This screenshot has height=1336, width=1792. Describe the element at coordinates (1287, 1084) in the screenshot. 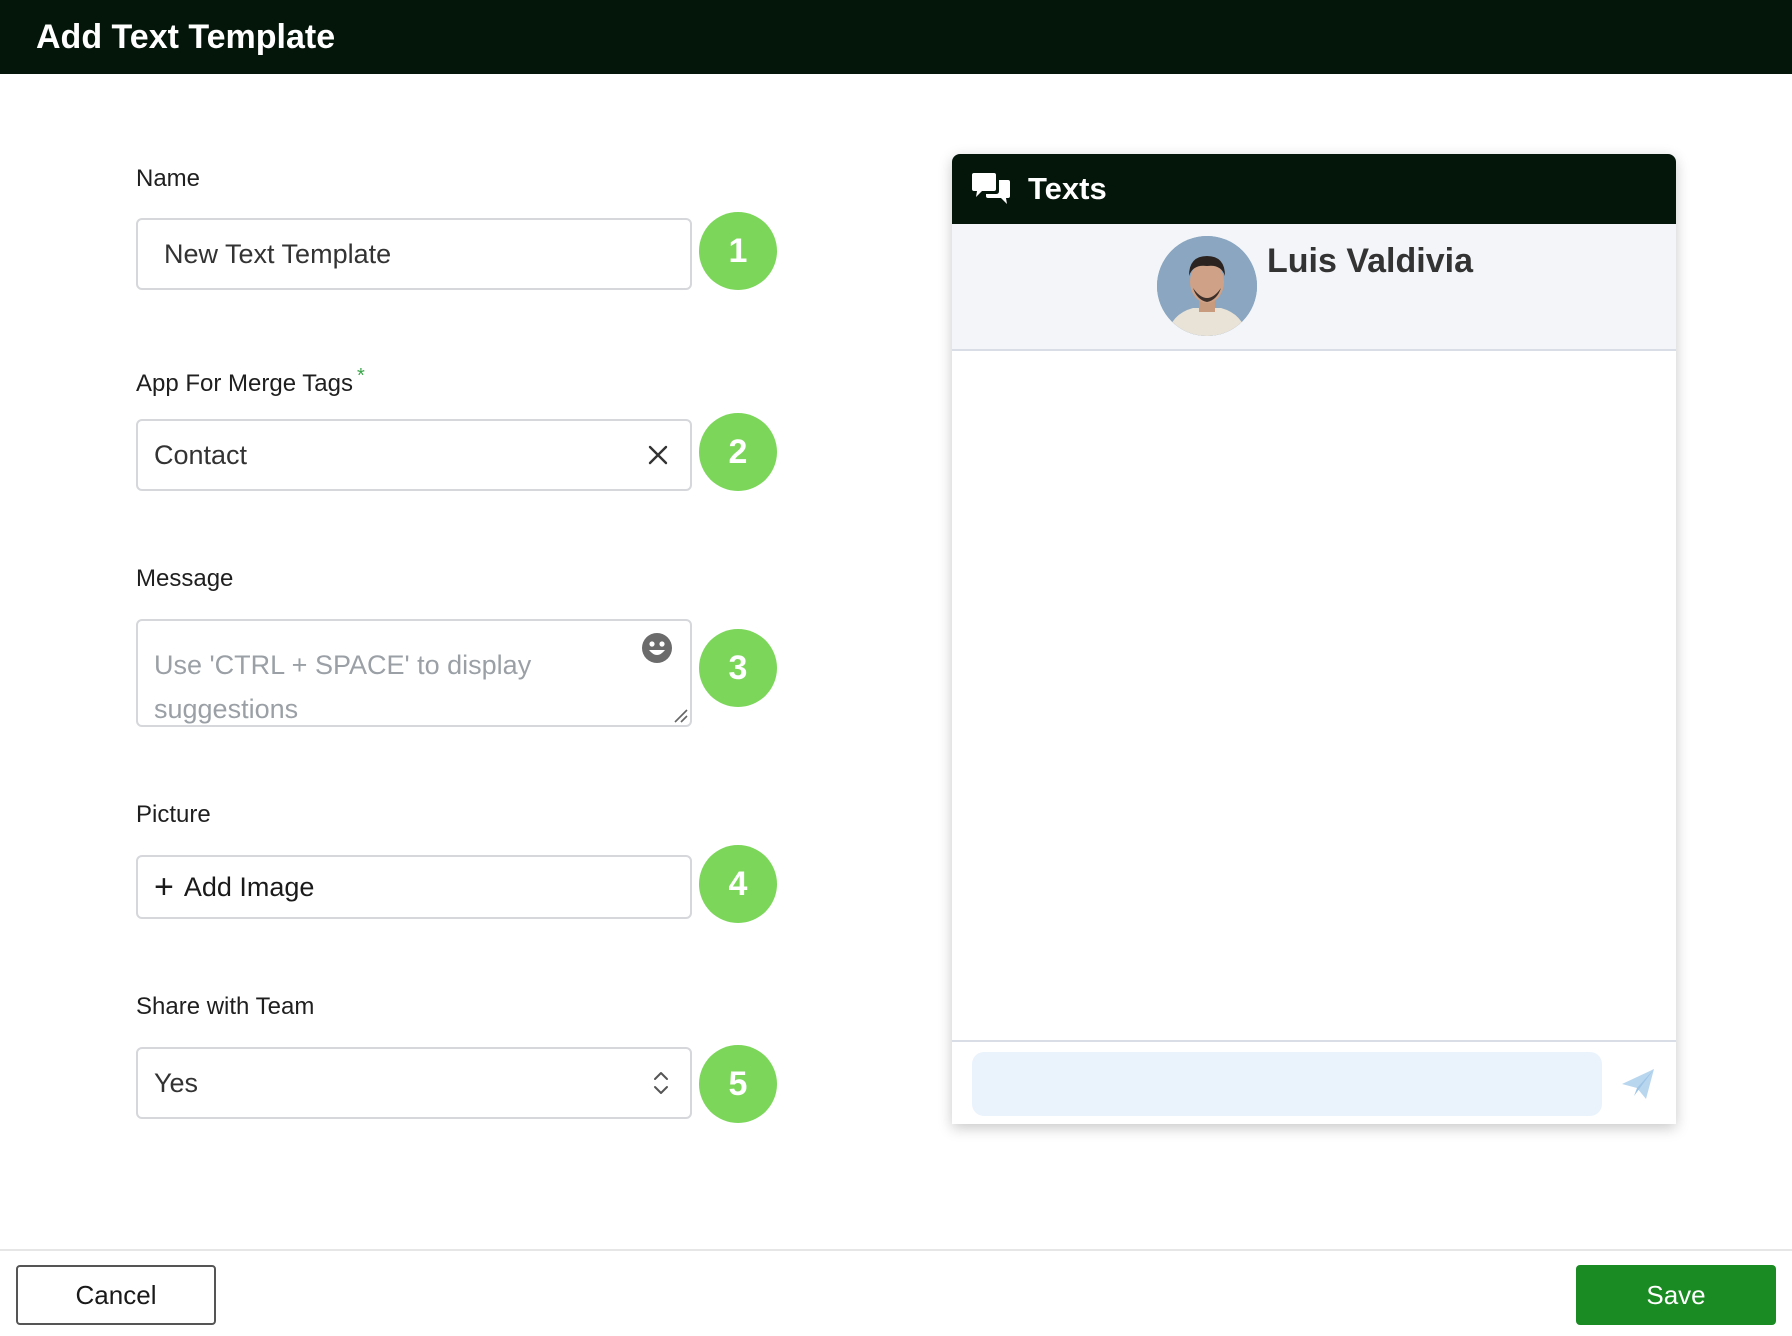

I see `compose-input` at that location.